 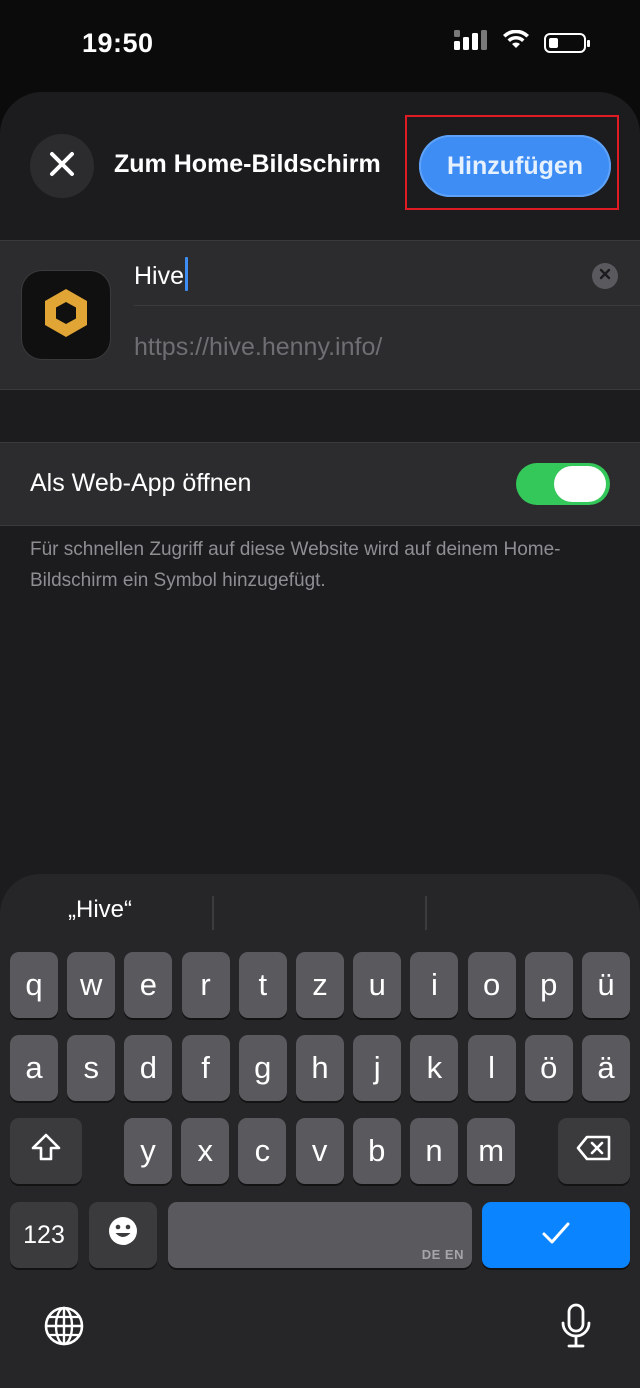 I want to click on letter-key: t, so click(x=262, y=985).